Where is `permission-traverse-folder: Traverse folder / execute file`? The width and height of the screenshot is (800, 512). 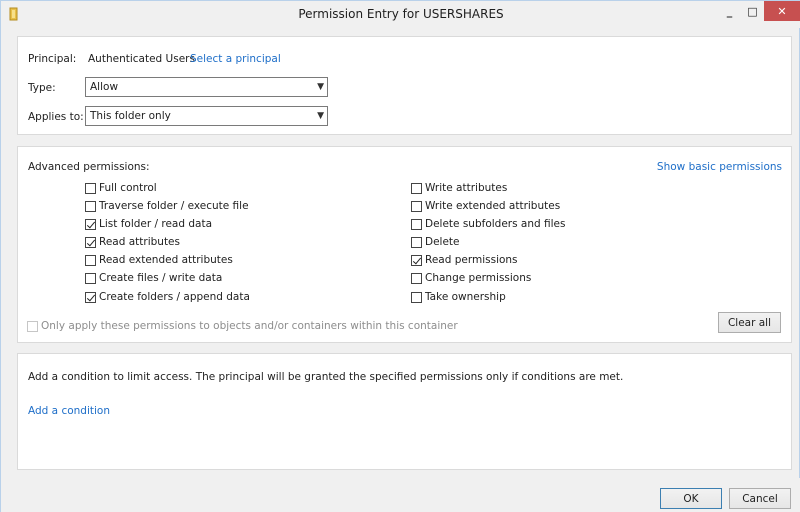
permission-traverse-folder: Traverse folder / execute file is located at coordinates (167, 206).